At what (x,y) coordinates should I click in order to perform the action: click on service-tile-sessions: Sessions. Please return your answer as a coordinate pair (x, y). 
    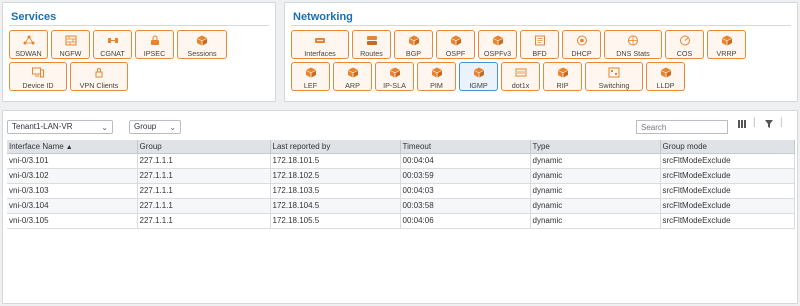
    Looking at the image, I should click on (202, 44).